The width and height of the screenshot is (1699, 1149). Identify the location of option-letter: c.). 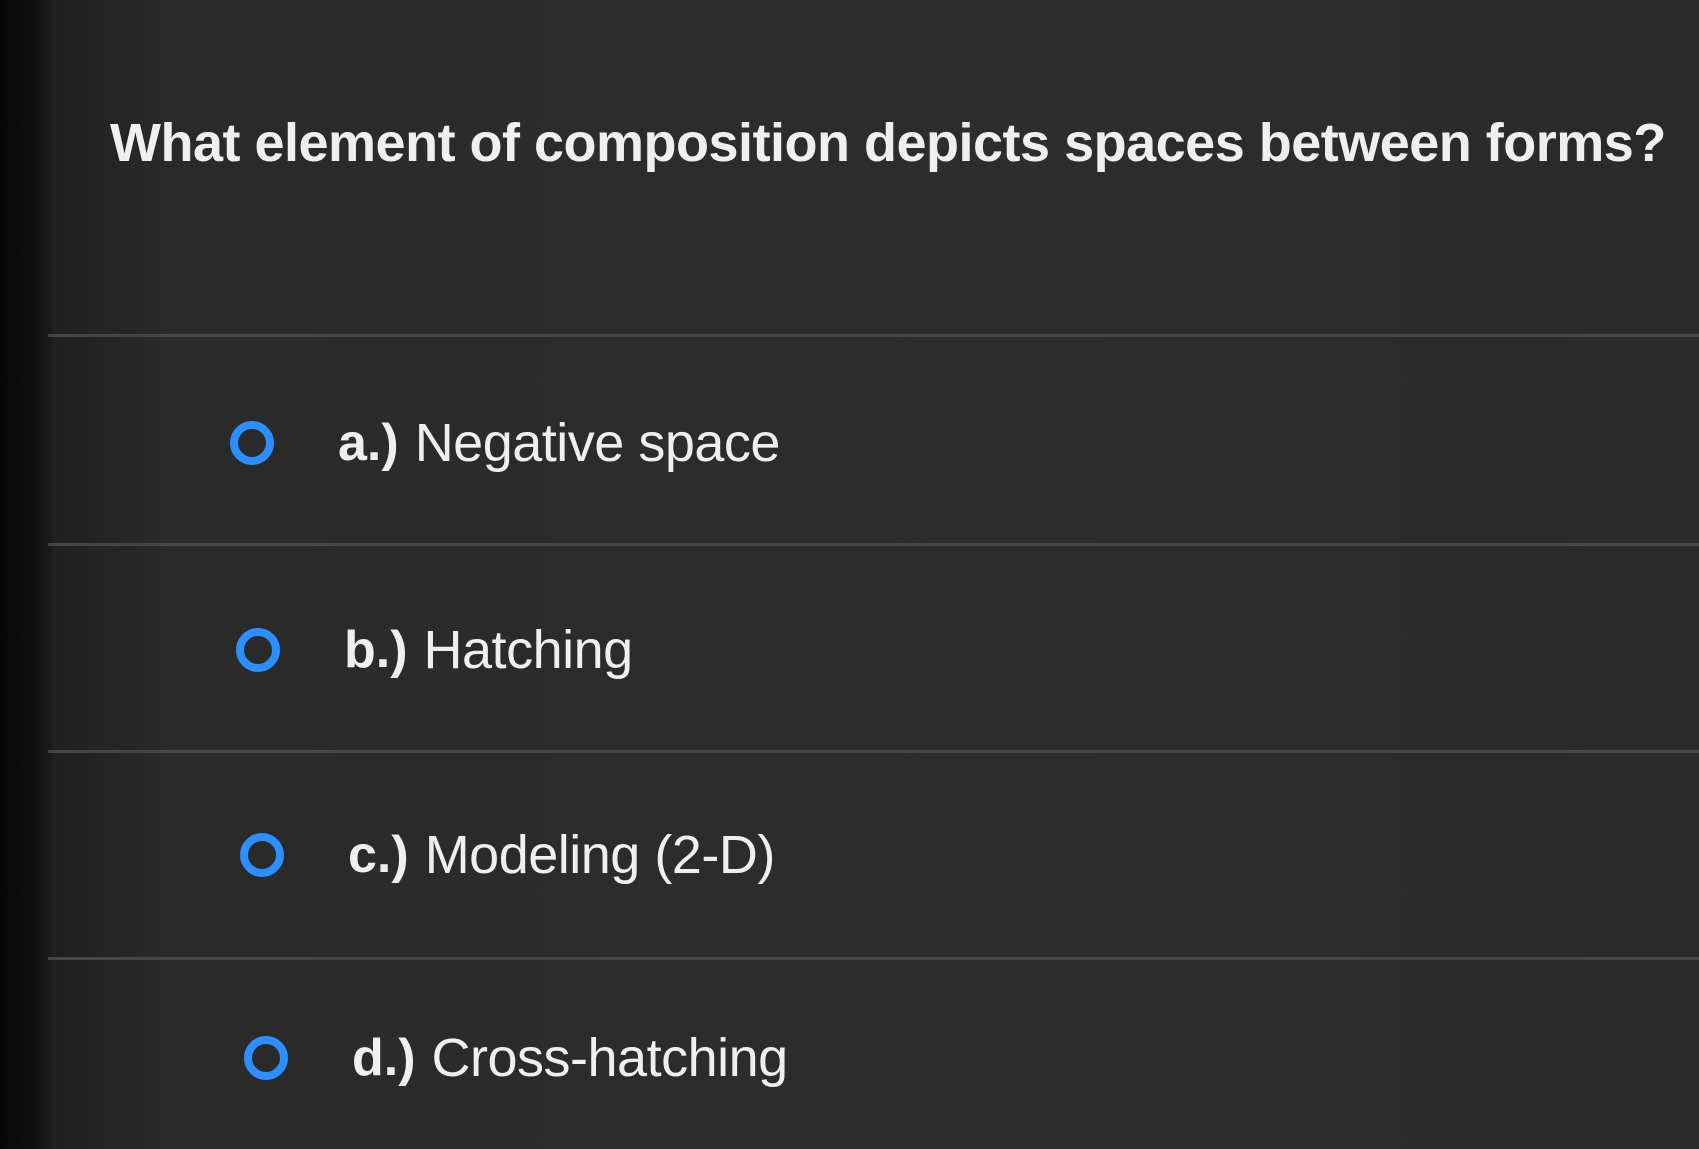
(378, 855).